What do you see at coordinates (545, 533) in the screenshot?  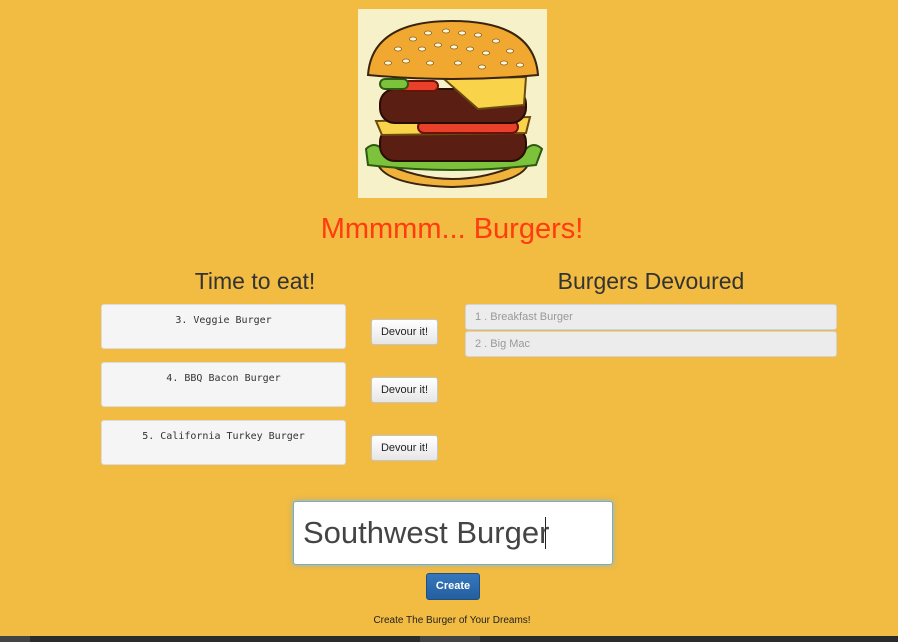 I see `text-caret` at bounding box center [545, 533].